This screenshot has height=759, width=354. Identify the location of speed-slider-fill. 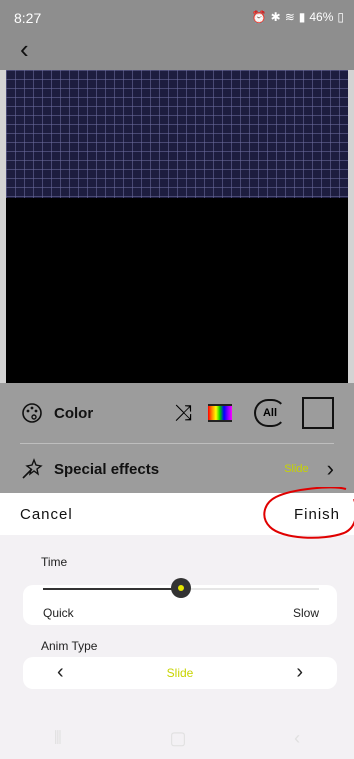
(112, 589).